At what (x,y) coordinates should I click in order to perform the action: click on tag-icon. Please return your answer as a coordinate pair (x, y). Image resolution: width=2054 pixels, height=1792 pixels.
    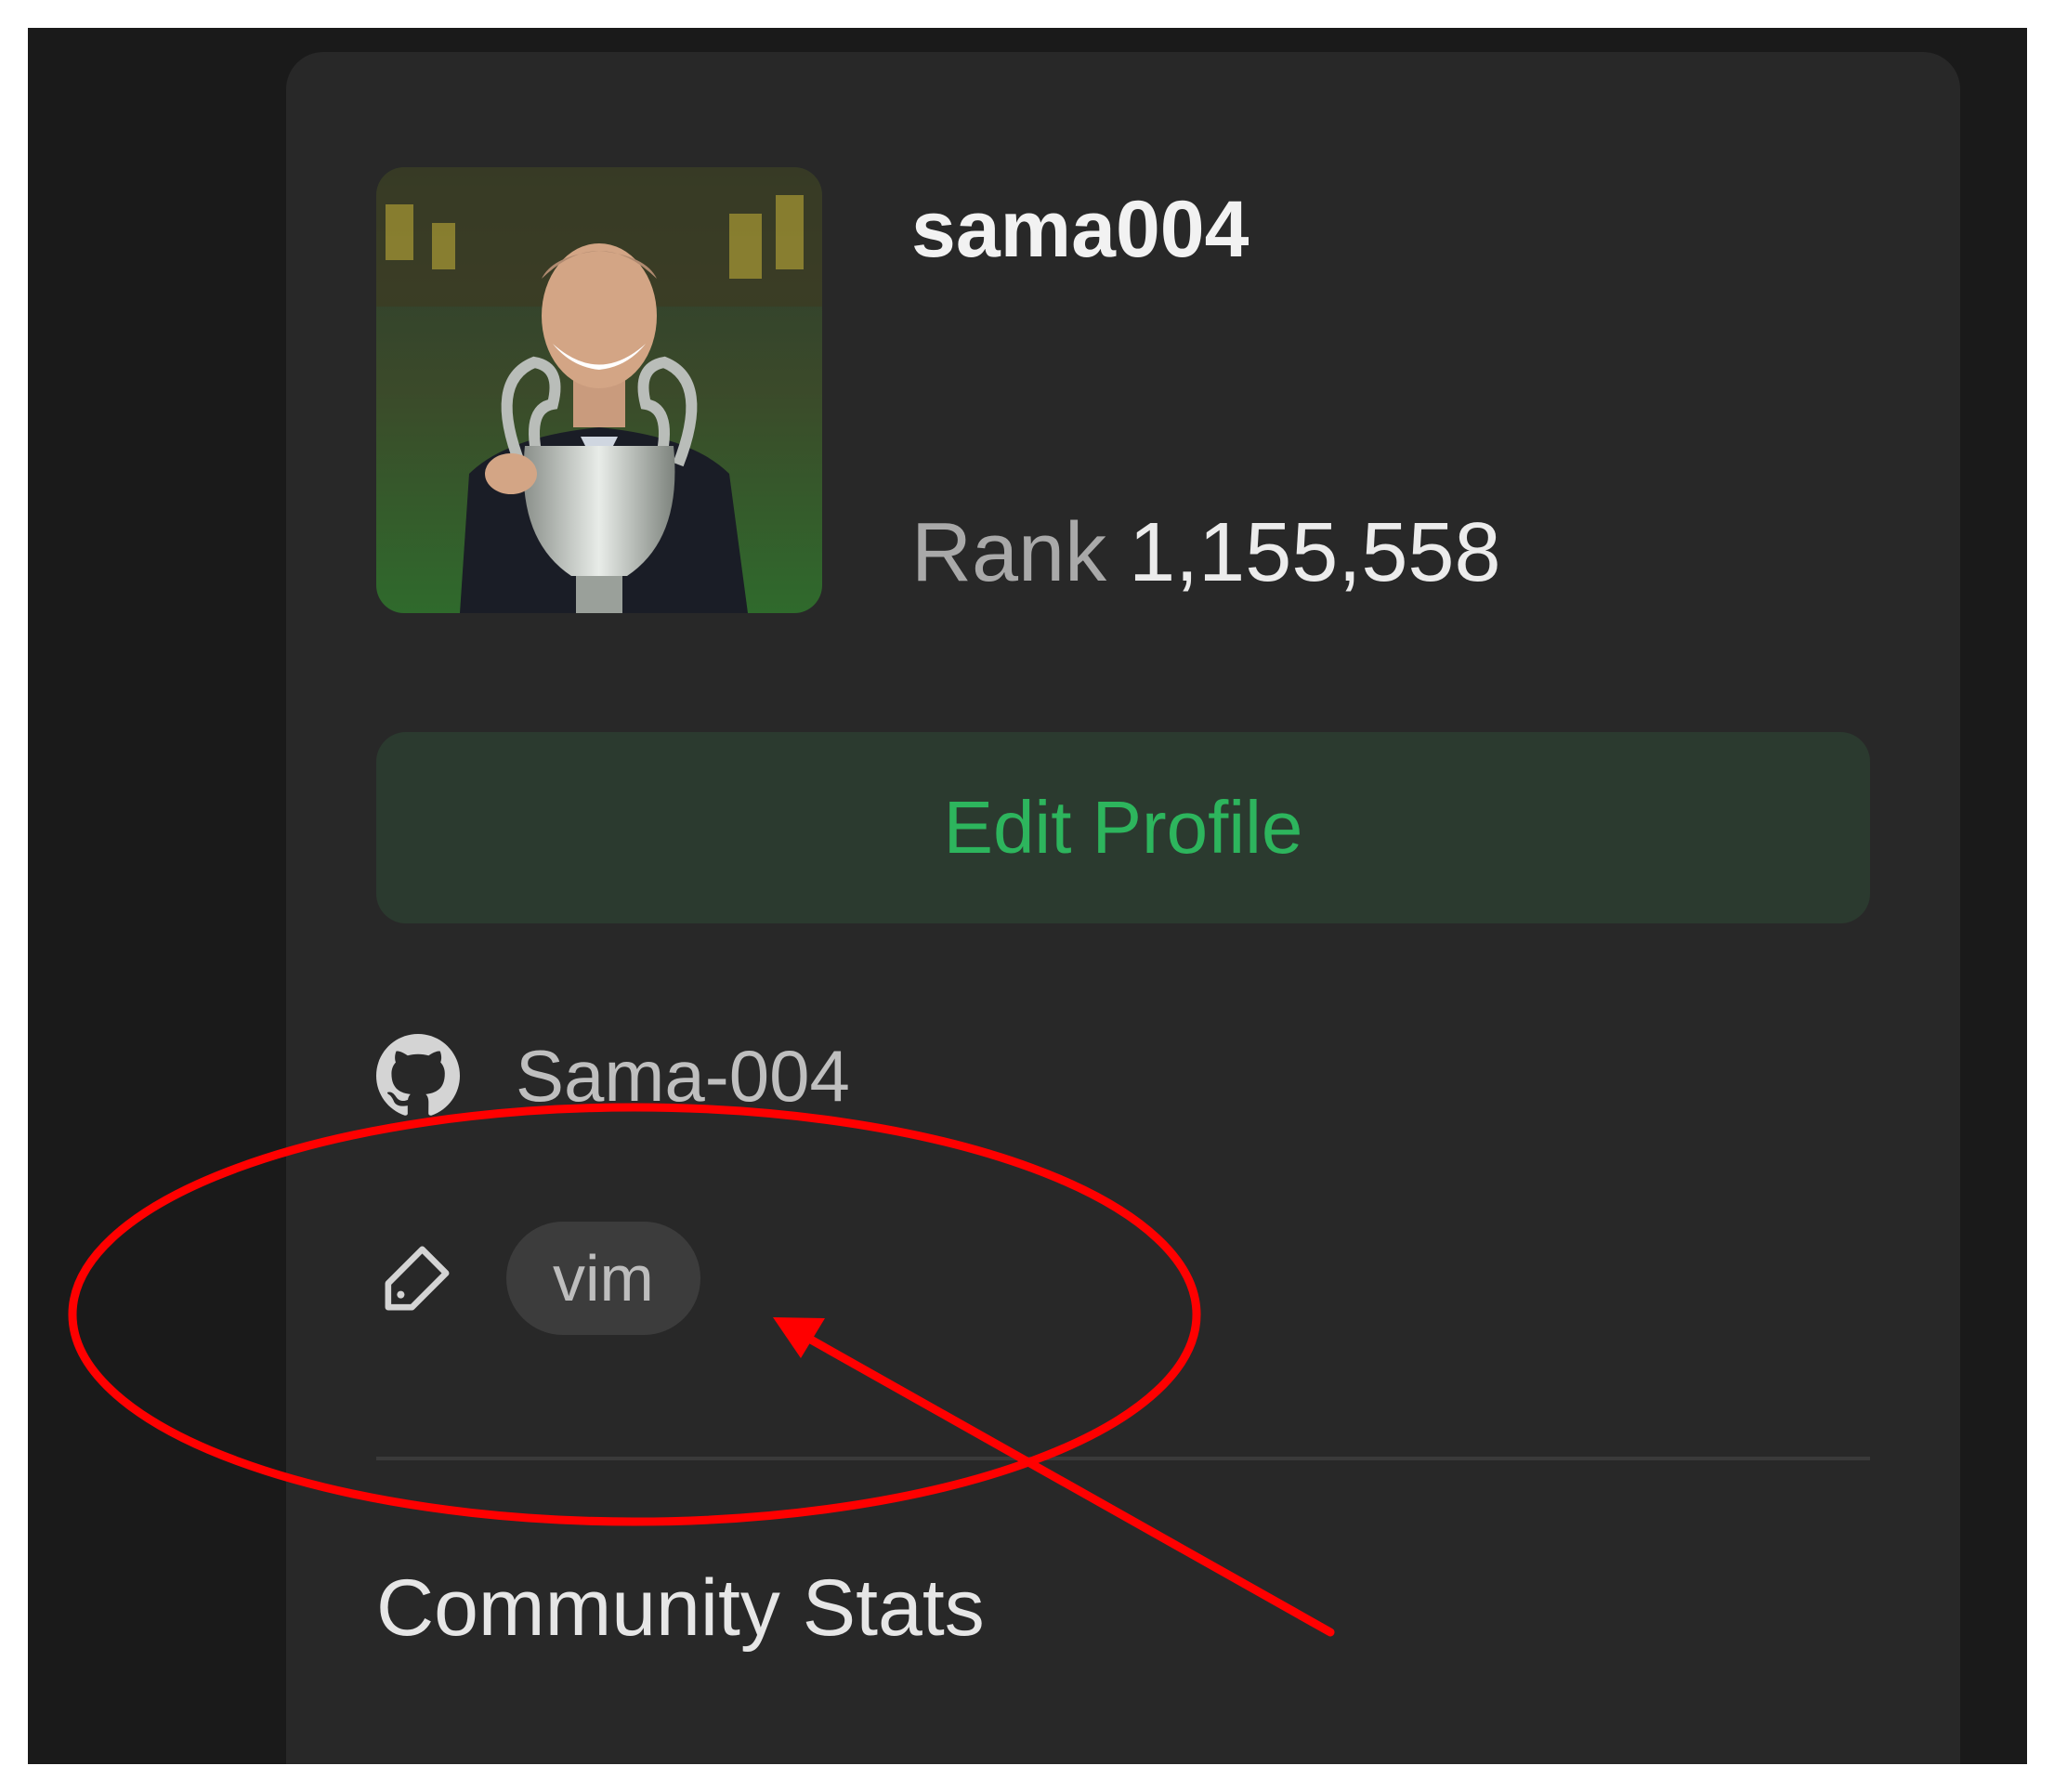
    Looking at the image, I should click on (417, 1278).